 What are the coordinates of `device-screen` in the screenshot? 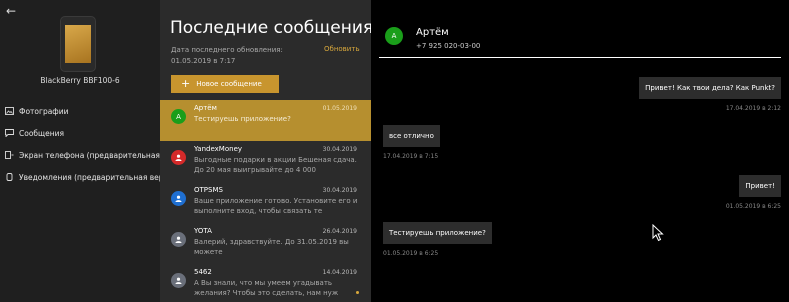 It's located at (78, 44).